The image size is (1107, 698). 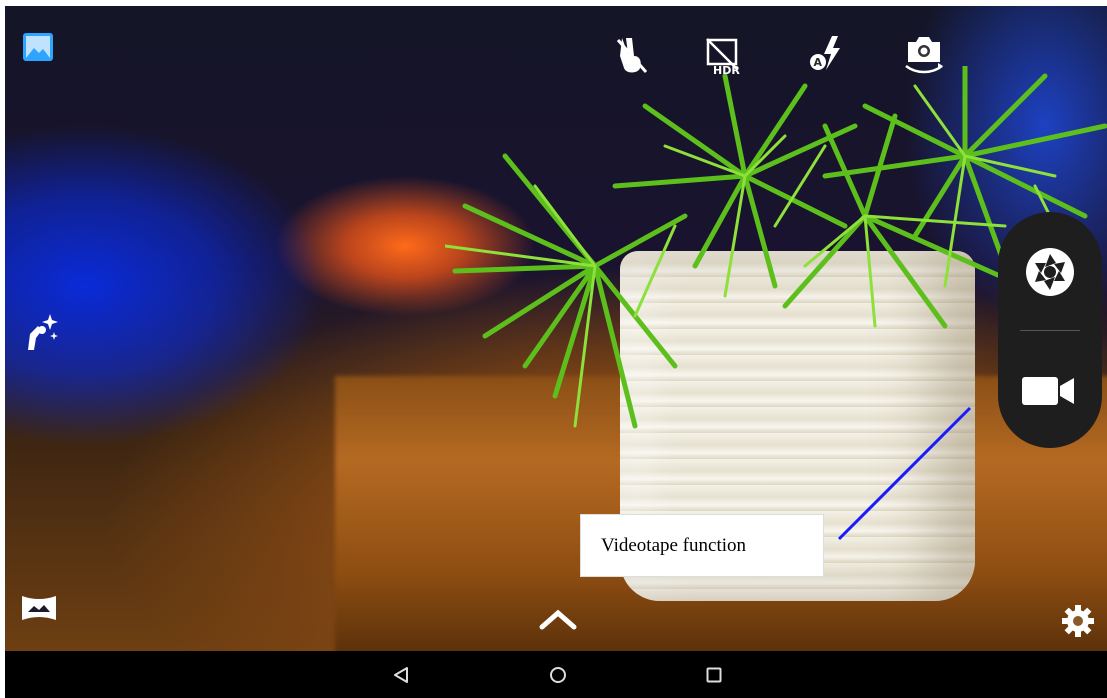 What do you see at coordinates (714, 675) in the screenshot?
I see `recents-icon` at bounding box center [714, 675].